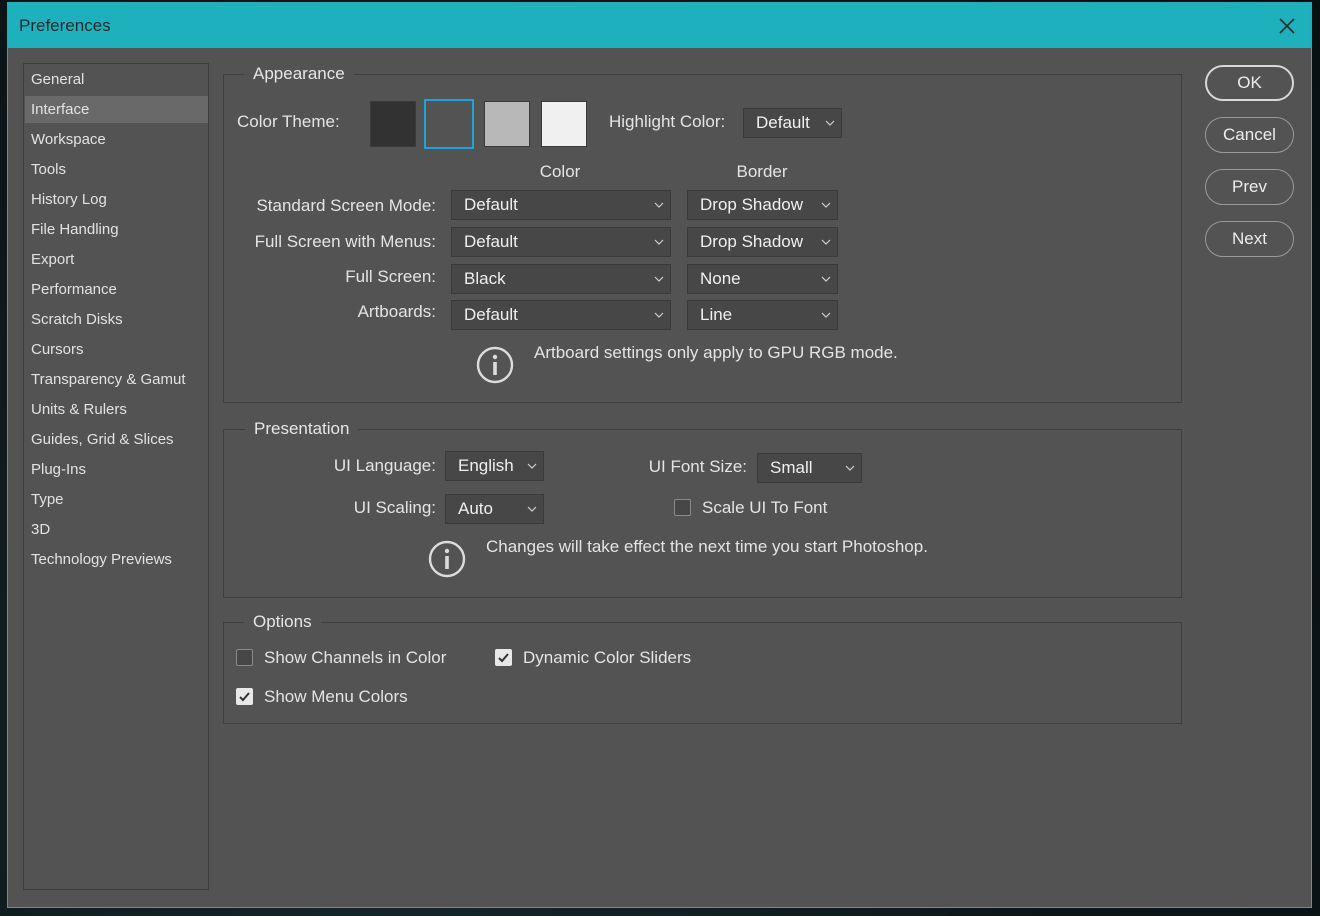 This screenshot has width=1320, height=916. I want to click on full-screen-menus-color-dropdown: Default, so click(561, 242).